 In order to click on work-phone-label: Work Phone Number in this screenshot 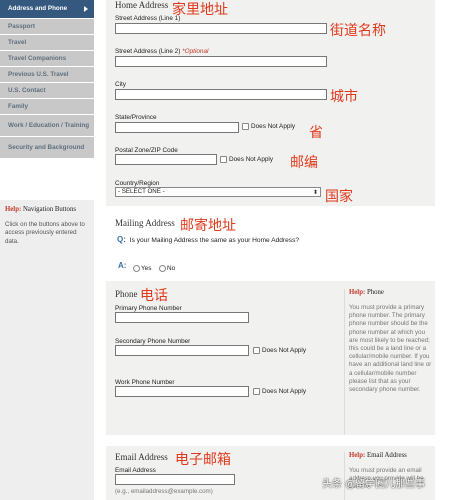, I will do `click(145, 382)`.